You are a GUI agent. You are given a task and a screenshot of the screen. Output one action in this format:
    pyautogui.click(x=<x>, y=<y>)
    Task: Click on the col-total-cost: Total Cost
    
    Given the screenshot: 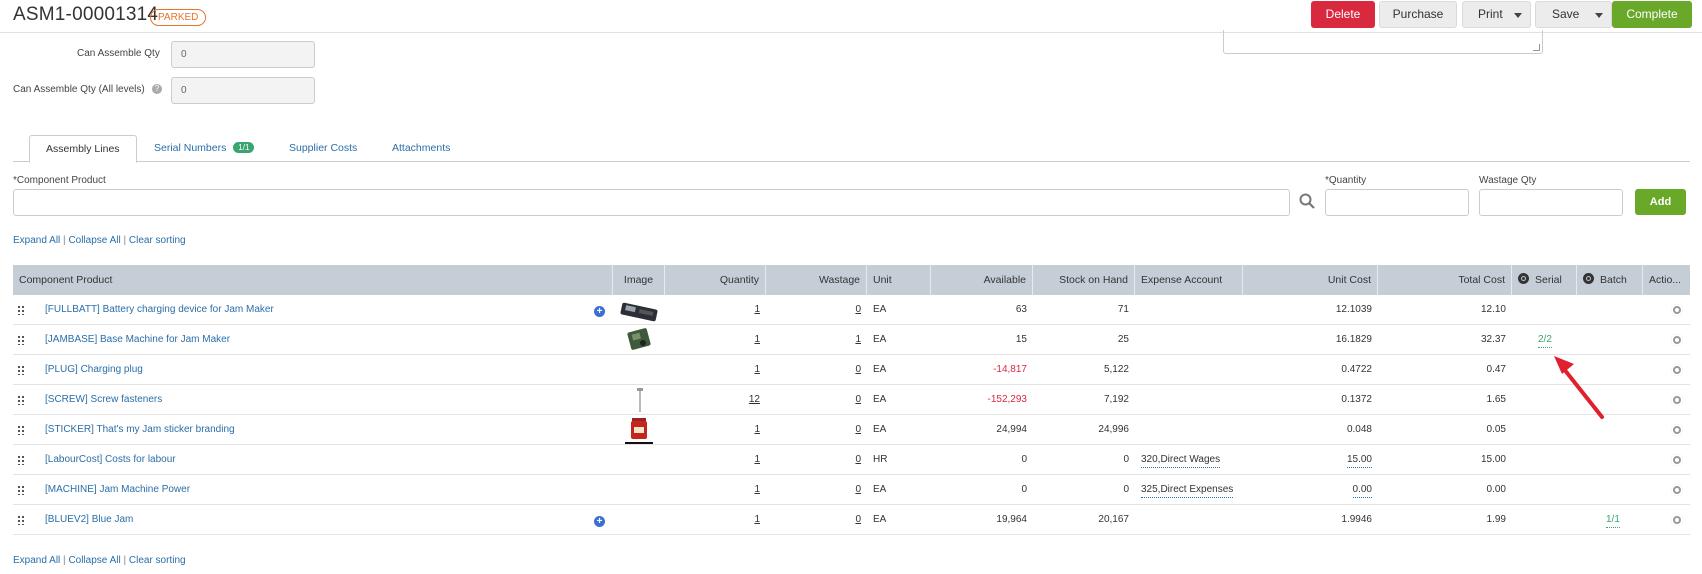 What is the action you would take?
    pyautogui.click(x=1445, y=280)
    